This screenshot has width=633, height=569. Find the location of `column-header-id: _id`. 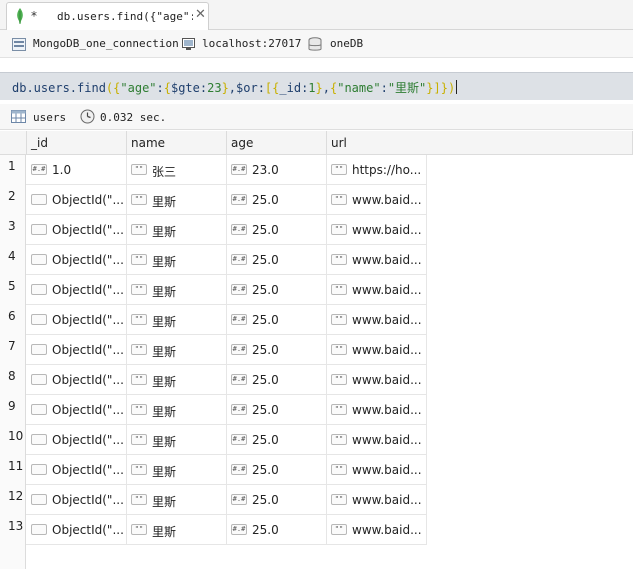

column-header-id: _id is located at coordinates (77, 143).